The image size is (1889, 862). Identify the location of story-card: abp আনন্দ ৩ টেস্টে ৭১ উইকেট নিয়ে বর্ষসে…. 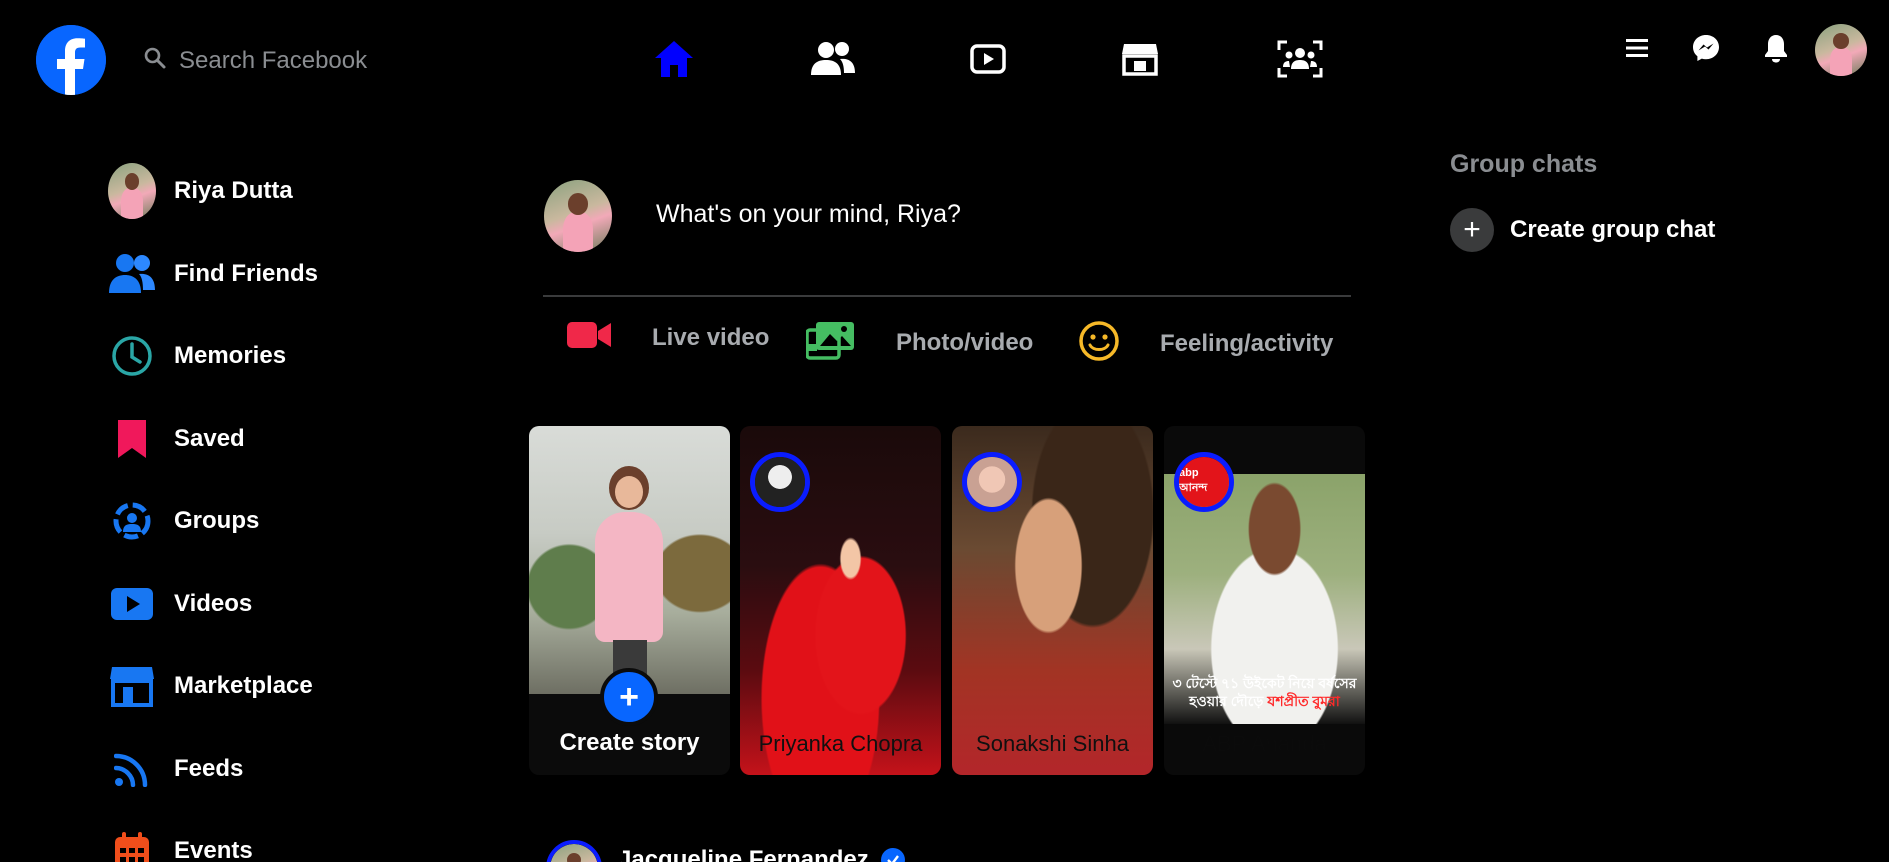
(1264, 600).